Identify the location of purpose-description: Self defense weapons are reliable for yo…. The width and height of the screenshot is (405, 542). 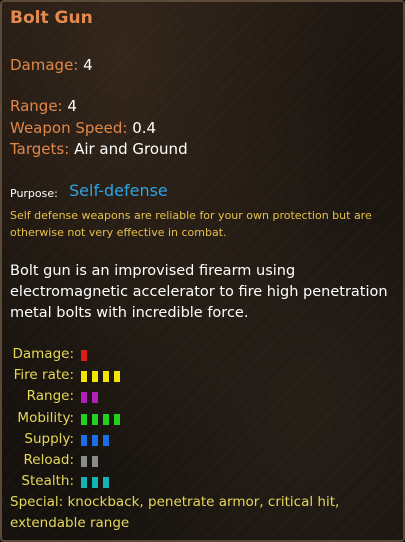
(191, 224).